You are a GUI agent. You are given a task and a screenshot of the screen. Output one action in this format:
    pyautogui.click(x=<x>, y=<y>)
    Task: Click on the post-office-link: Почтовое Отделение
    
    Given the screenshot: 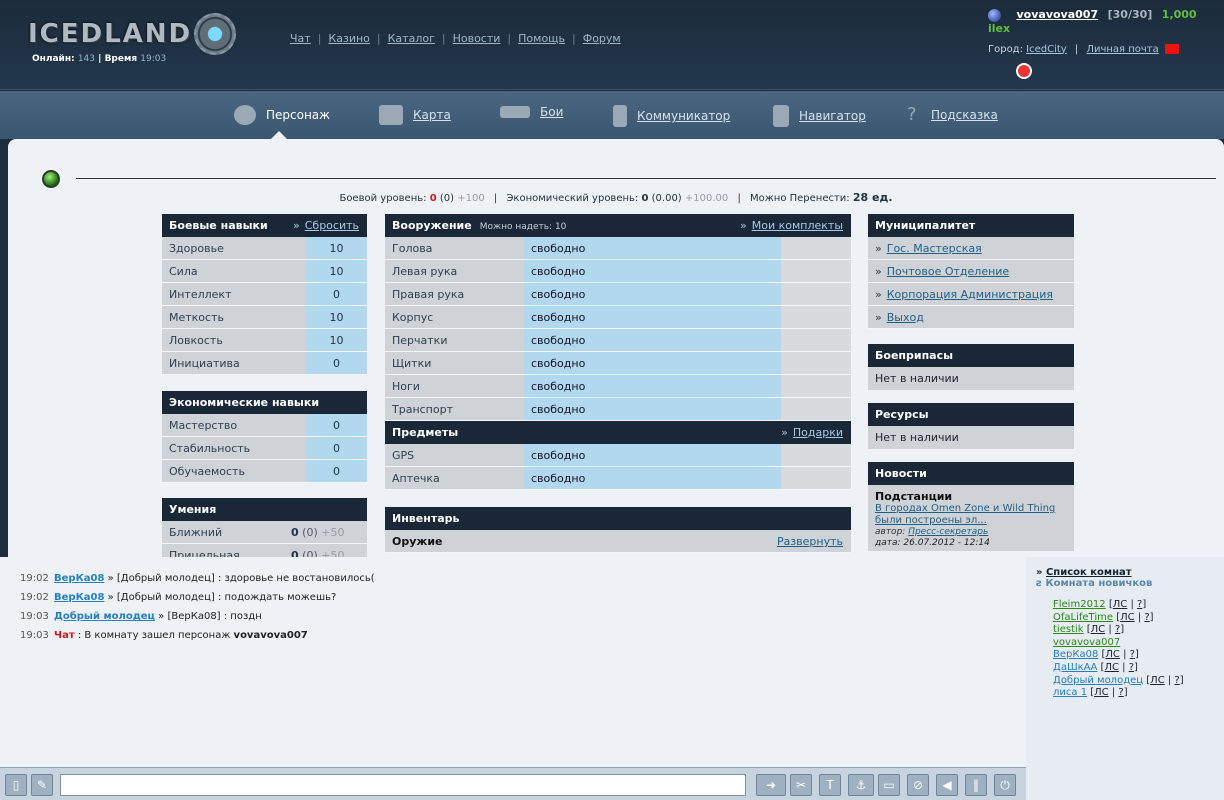 What is the action you would take?
    pyautogui.click(x=948, y=271)
    